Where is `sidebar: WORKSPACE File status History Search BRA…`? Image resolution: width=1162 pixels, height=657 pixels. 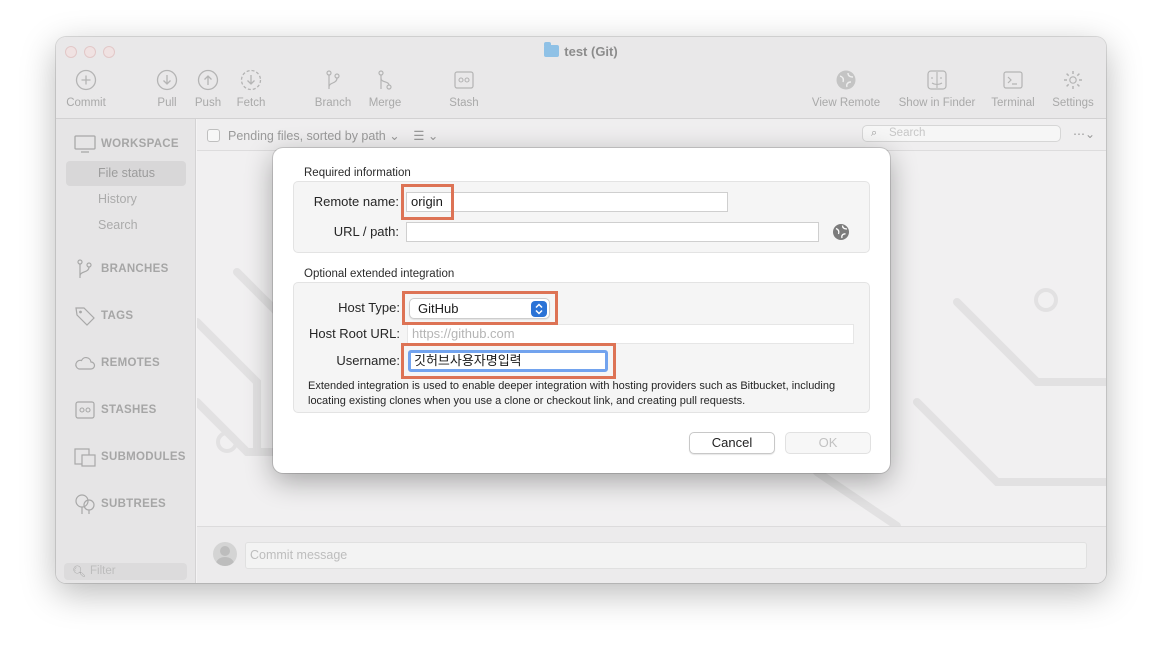 sidebar: WORKSPACE File status History Search BRA… is located at coordinates (126, 351).